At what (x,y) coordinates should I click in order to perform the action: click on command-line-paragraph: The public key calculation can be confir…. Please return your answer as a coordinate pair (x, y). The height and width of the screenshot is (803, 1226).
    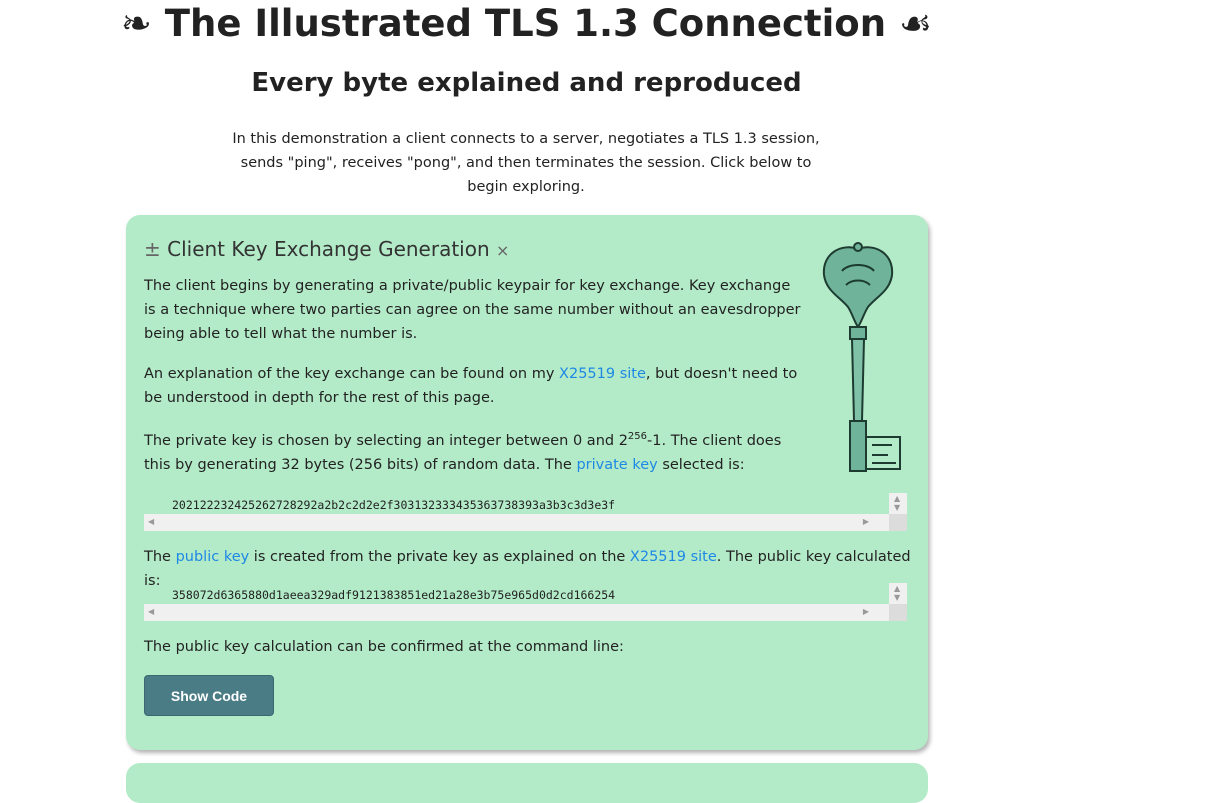
    Looking at the image, I should click on (384, 647).